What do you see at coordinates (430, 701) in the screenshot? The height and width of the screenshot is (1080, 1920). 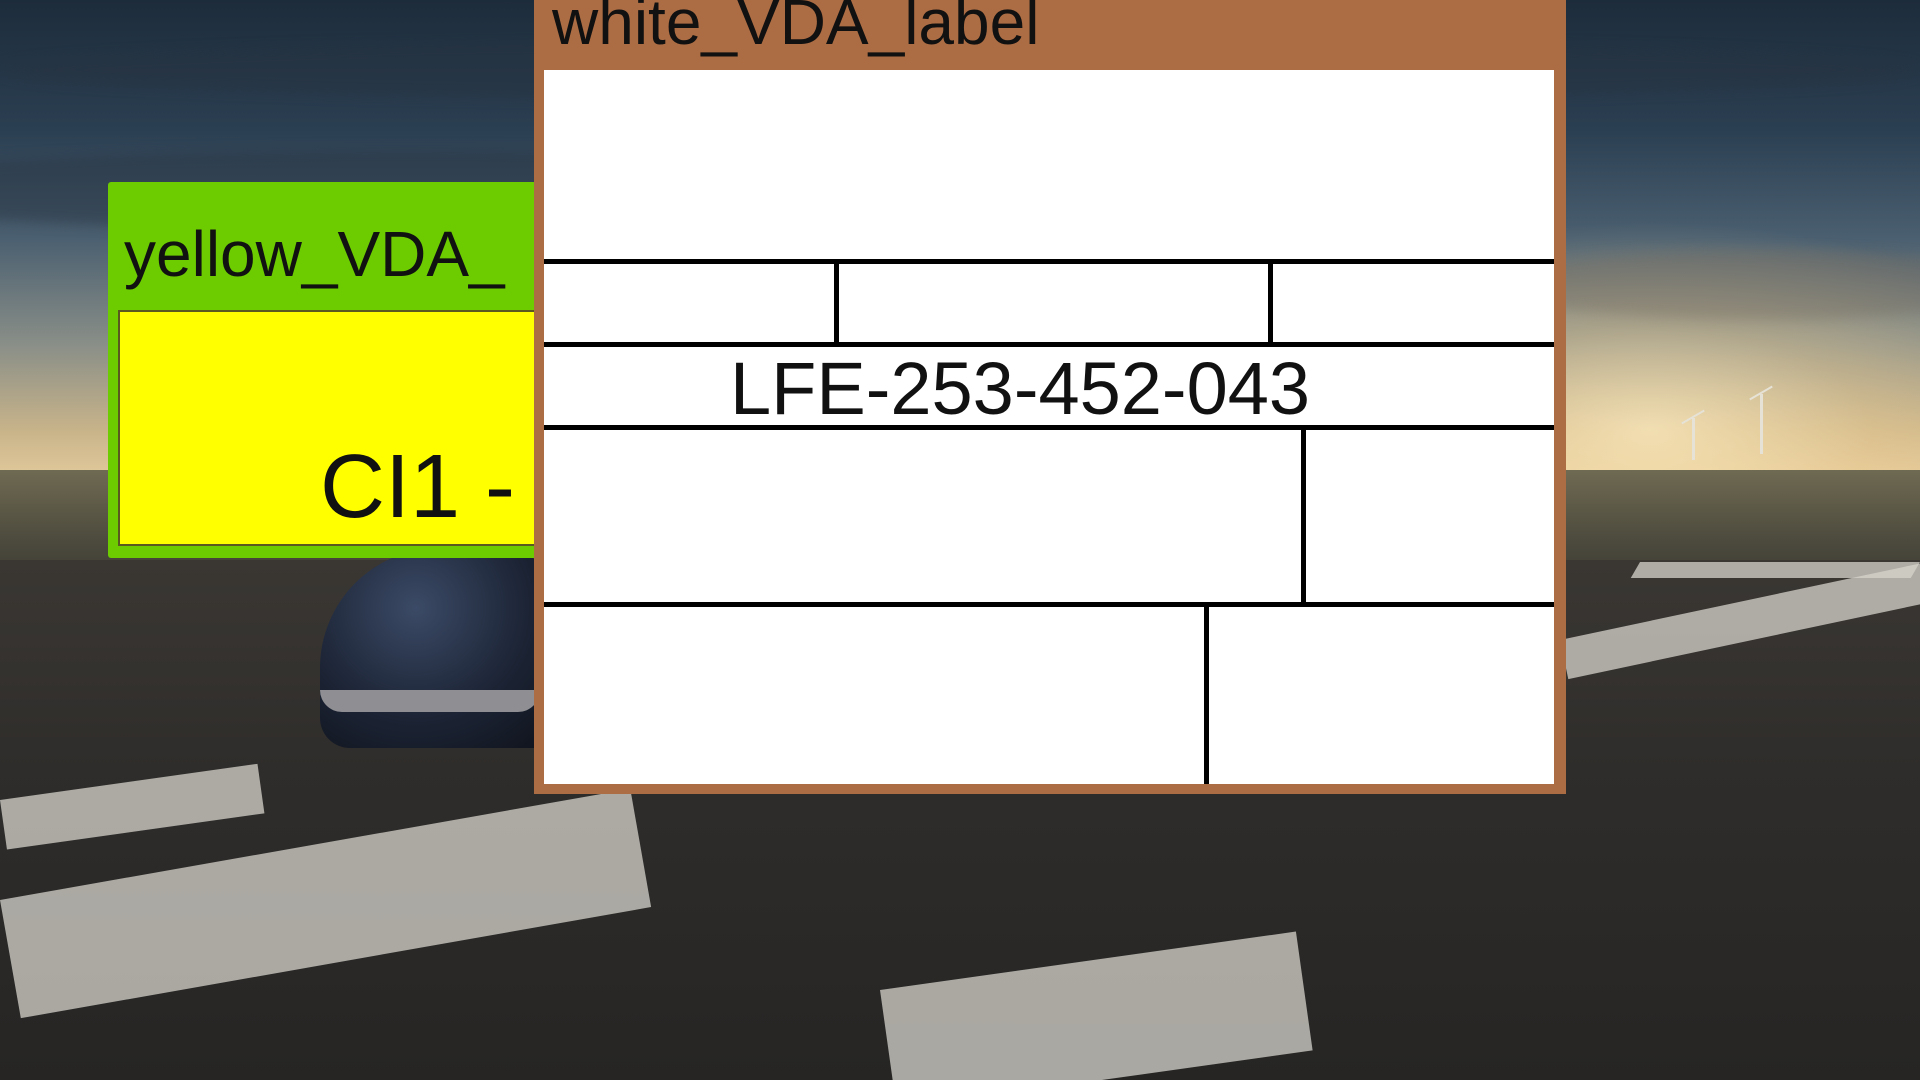 I see `car-front-splitter` at bounding box center [430, 701].